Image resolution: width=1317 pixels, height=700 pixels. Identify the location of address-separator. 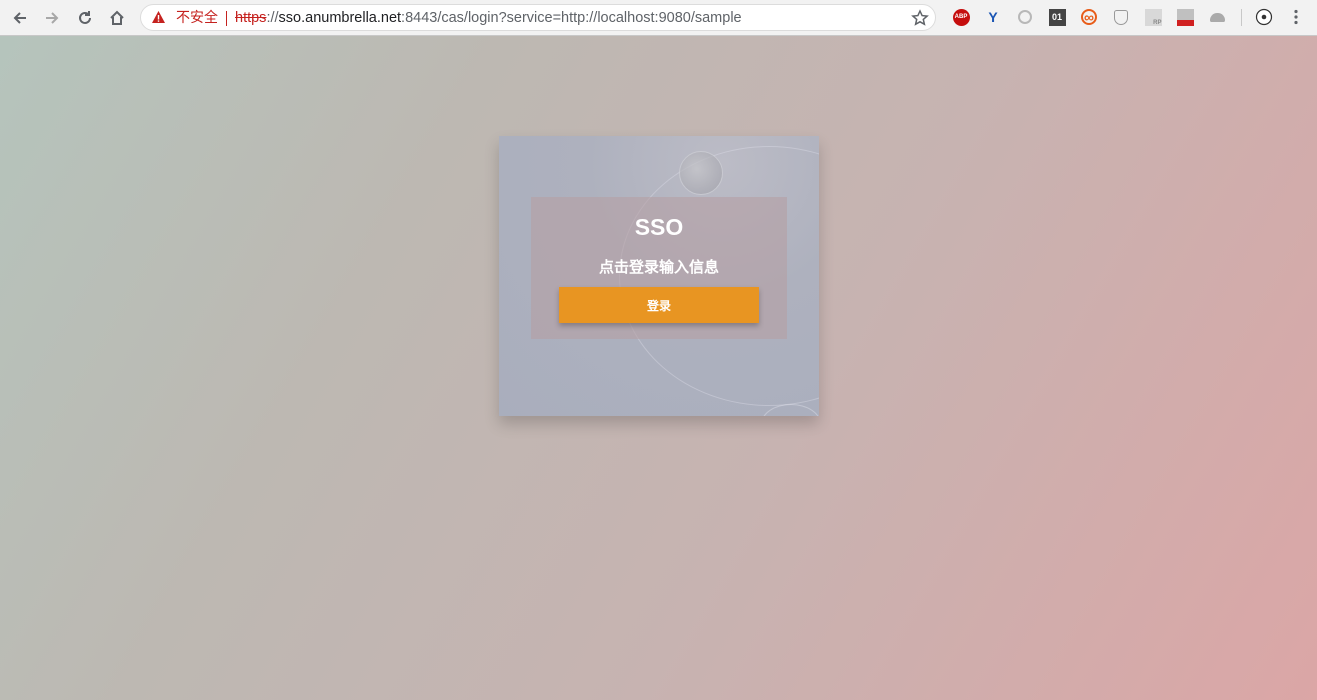
(226, 18).